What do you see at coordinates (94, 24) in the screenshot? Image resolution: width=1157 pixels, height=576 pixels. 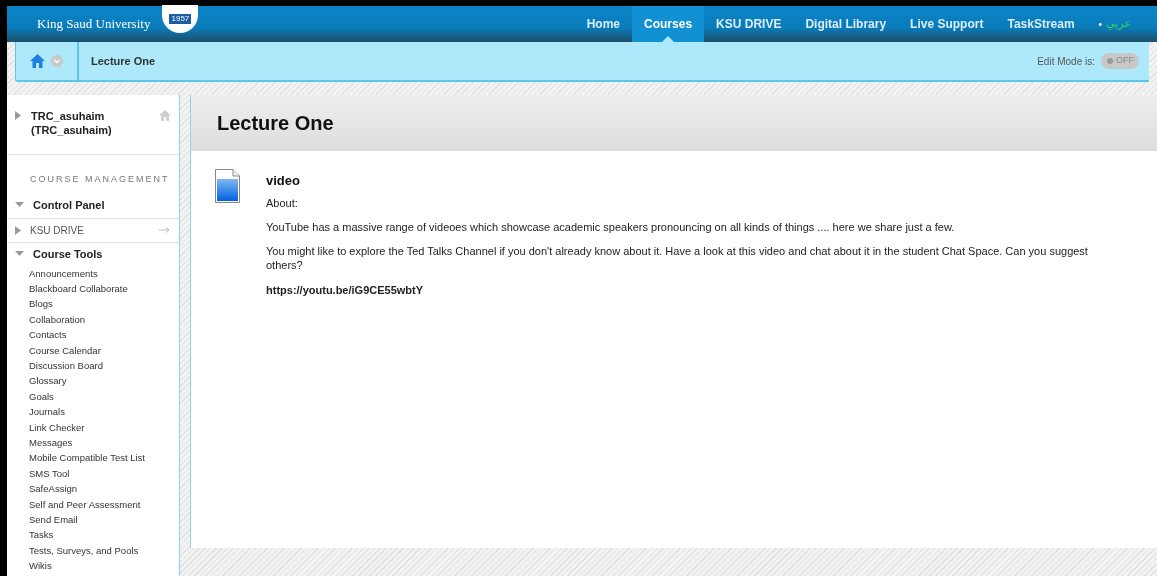 I see `site-name: King Saud University` at bounding box center [94, 24].